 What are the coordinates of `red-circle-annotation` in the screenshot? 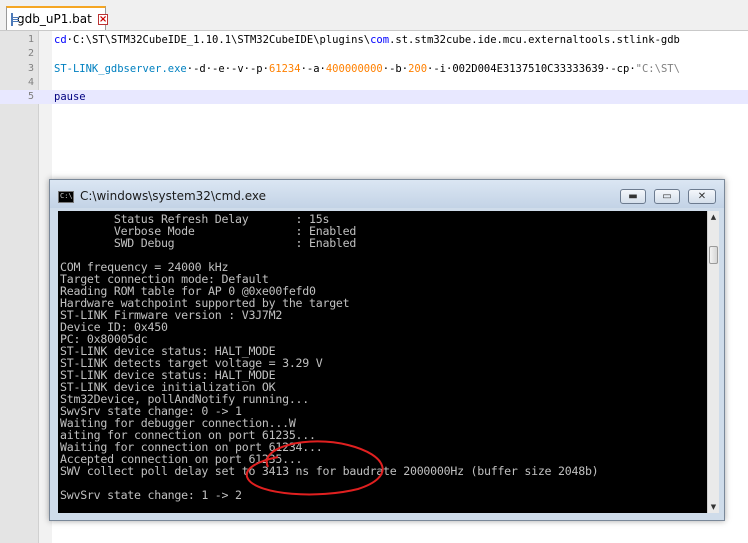 It's located at (314, 468).